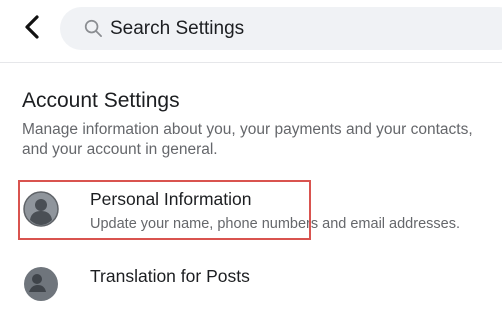  Describe the element at coordinates (41, 209) in the screenshot. I see `person-icon` at that location.